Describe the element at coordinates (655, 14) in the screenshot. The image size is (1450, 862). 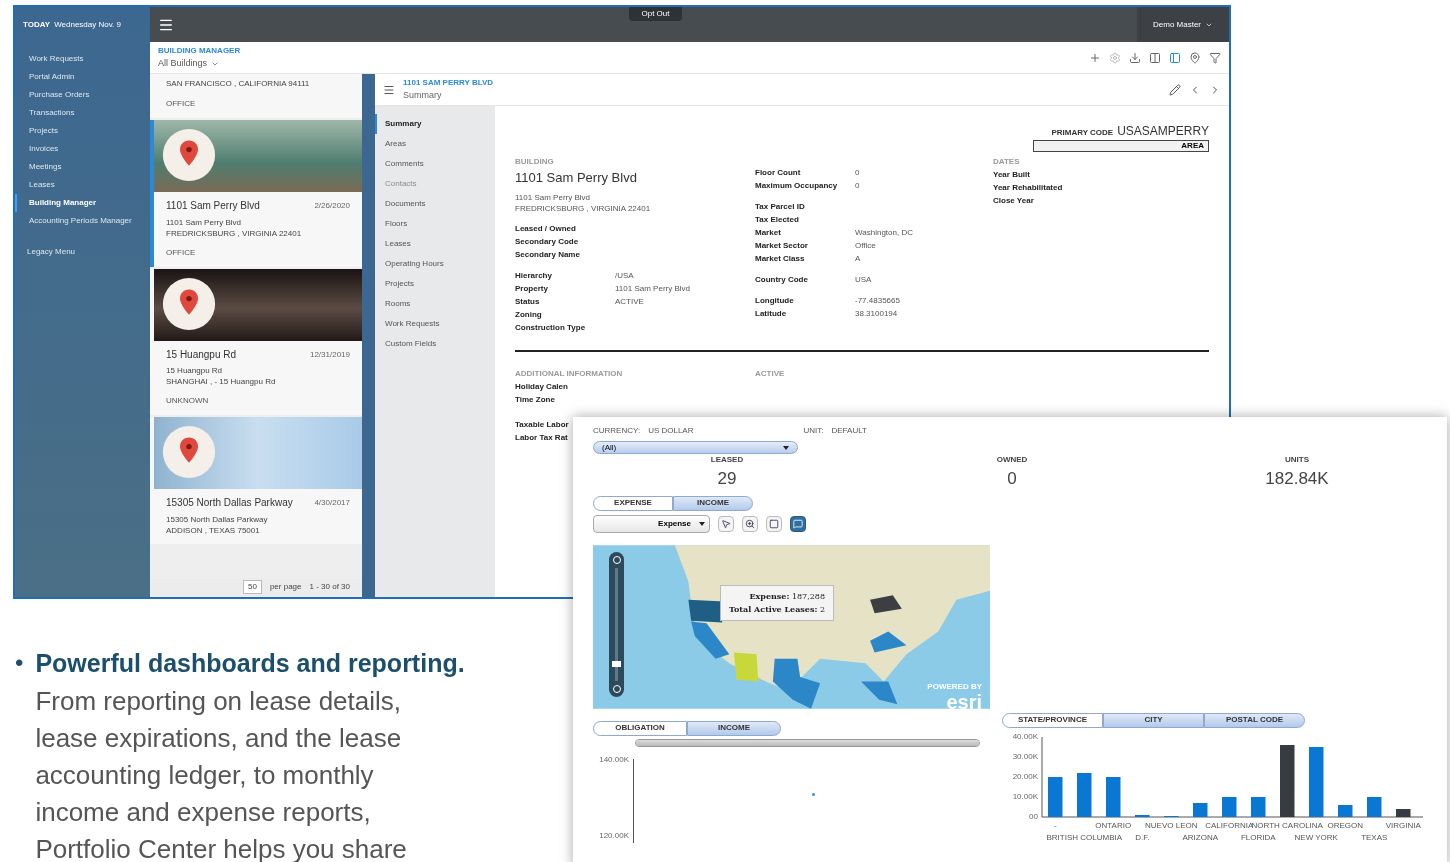
I see `opt-out-tab: Opt Out` at that location.